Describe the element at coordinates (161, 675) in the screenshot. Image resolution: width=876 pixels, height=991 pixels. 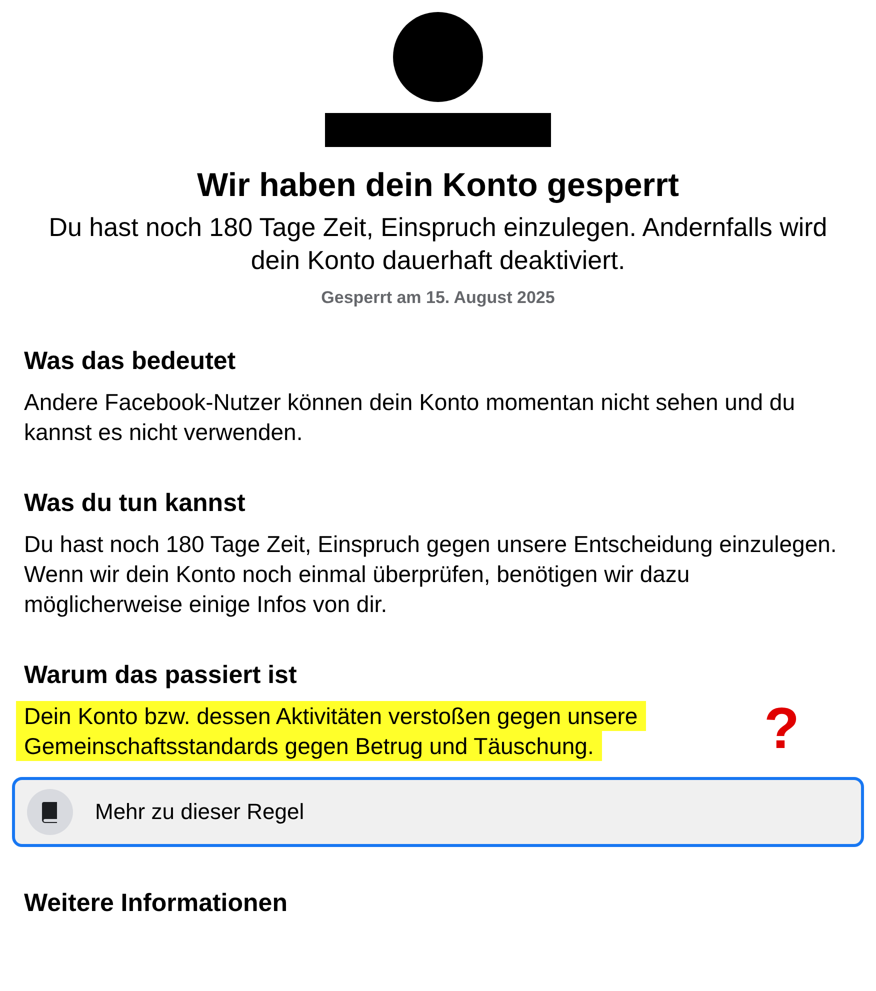
I see `section-heading: Warum das passiert ist` at that location.